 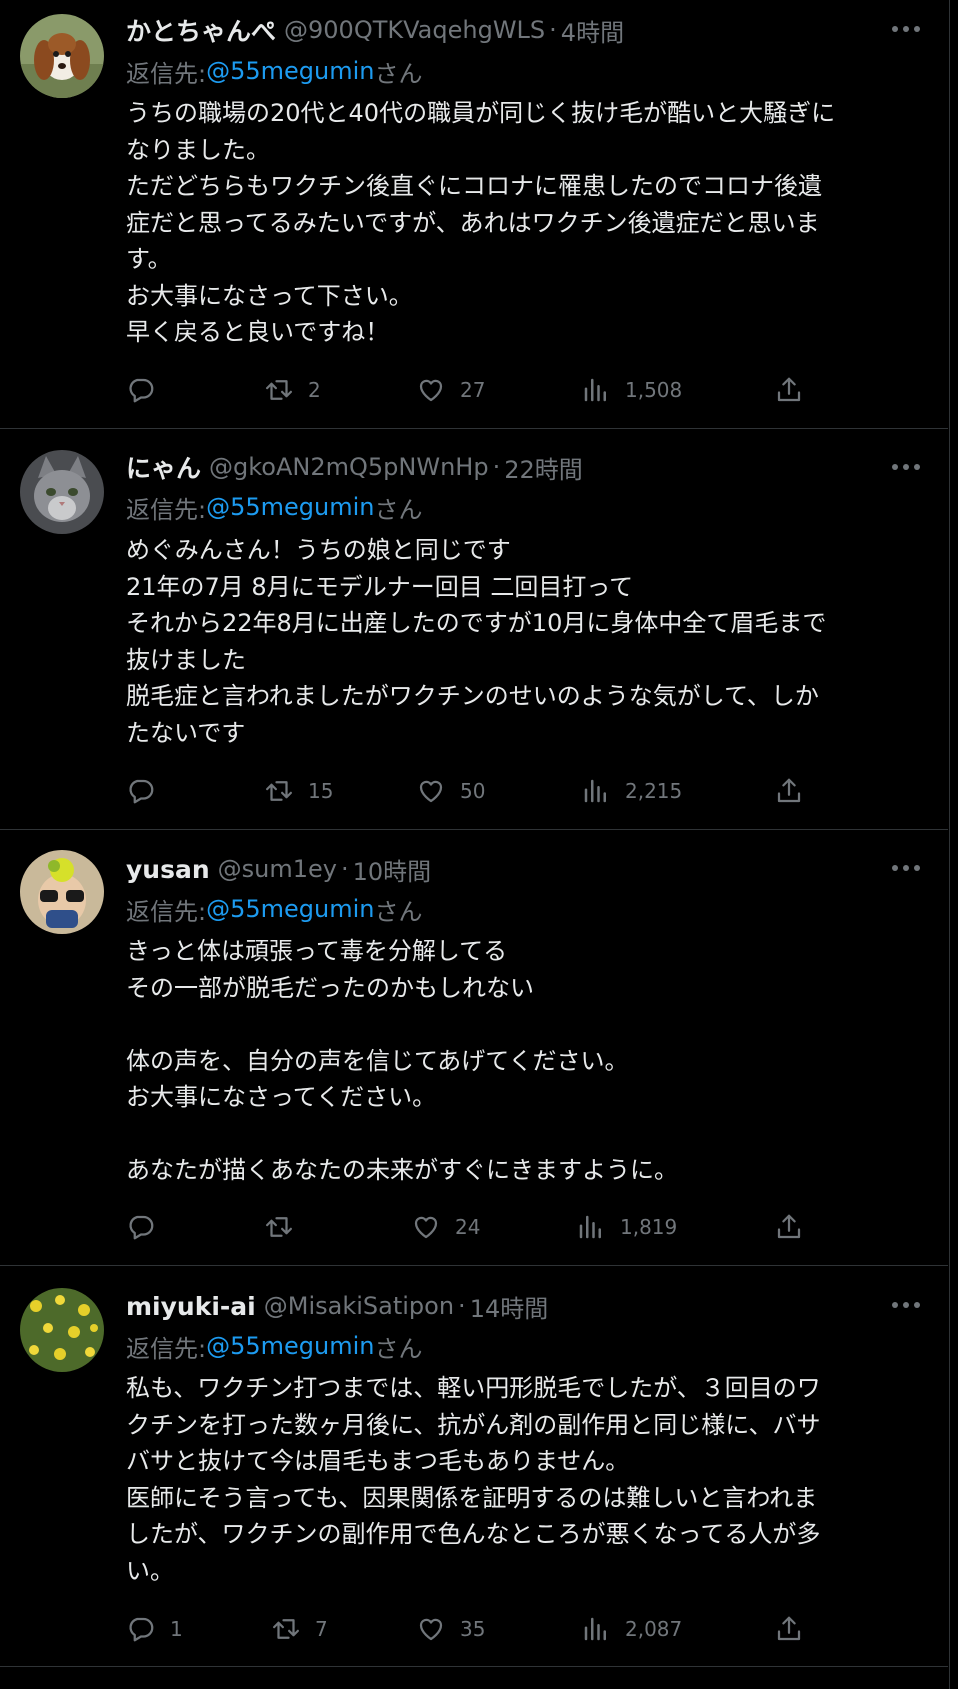 What do you see at coordinates (186, 659) in the screenshot?
I see `text-line: 抜けました` at bounding box center [186, 659].